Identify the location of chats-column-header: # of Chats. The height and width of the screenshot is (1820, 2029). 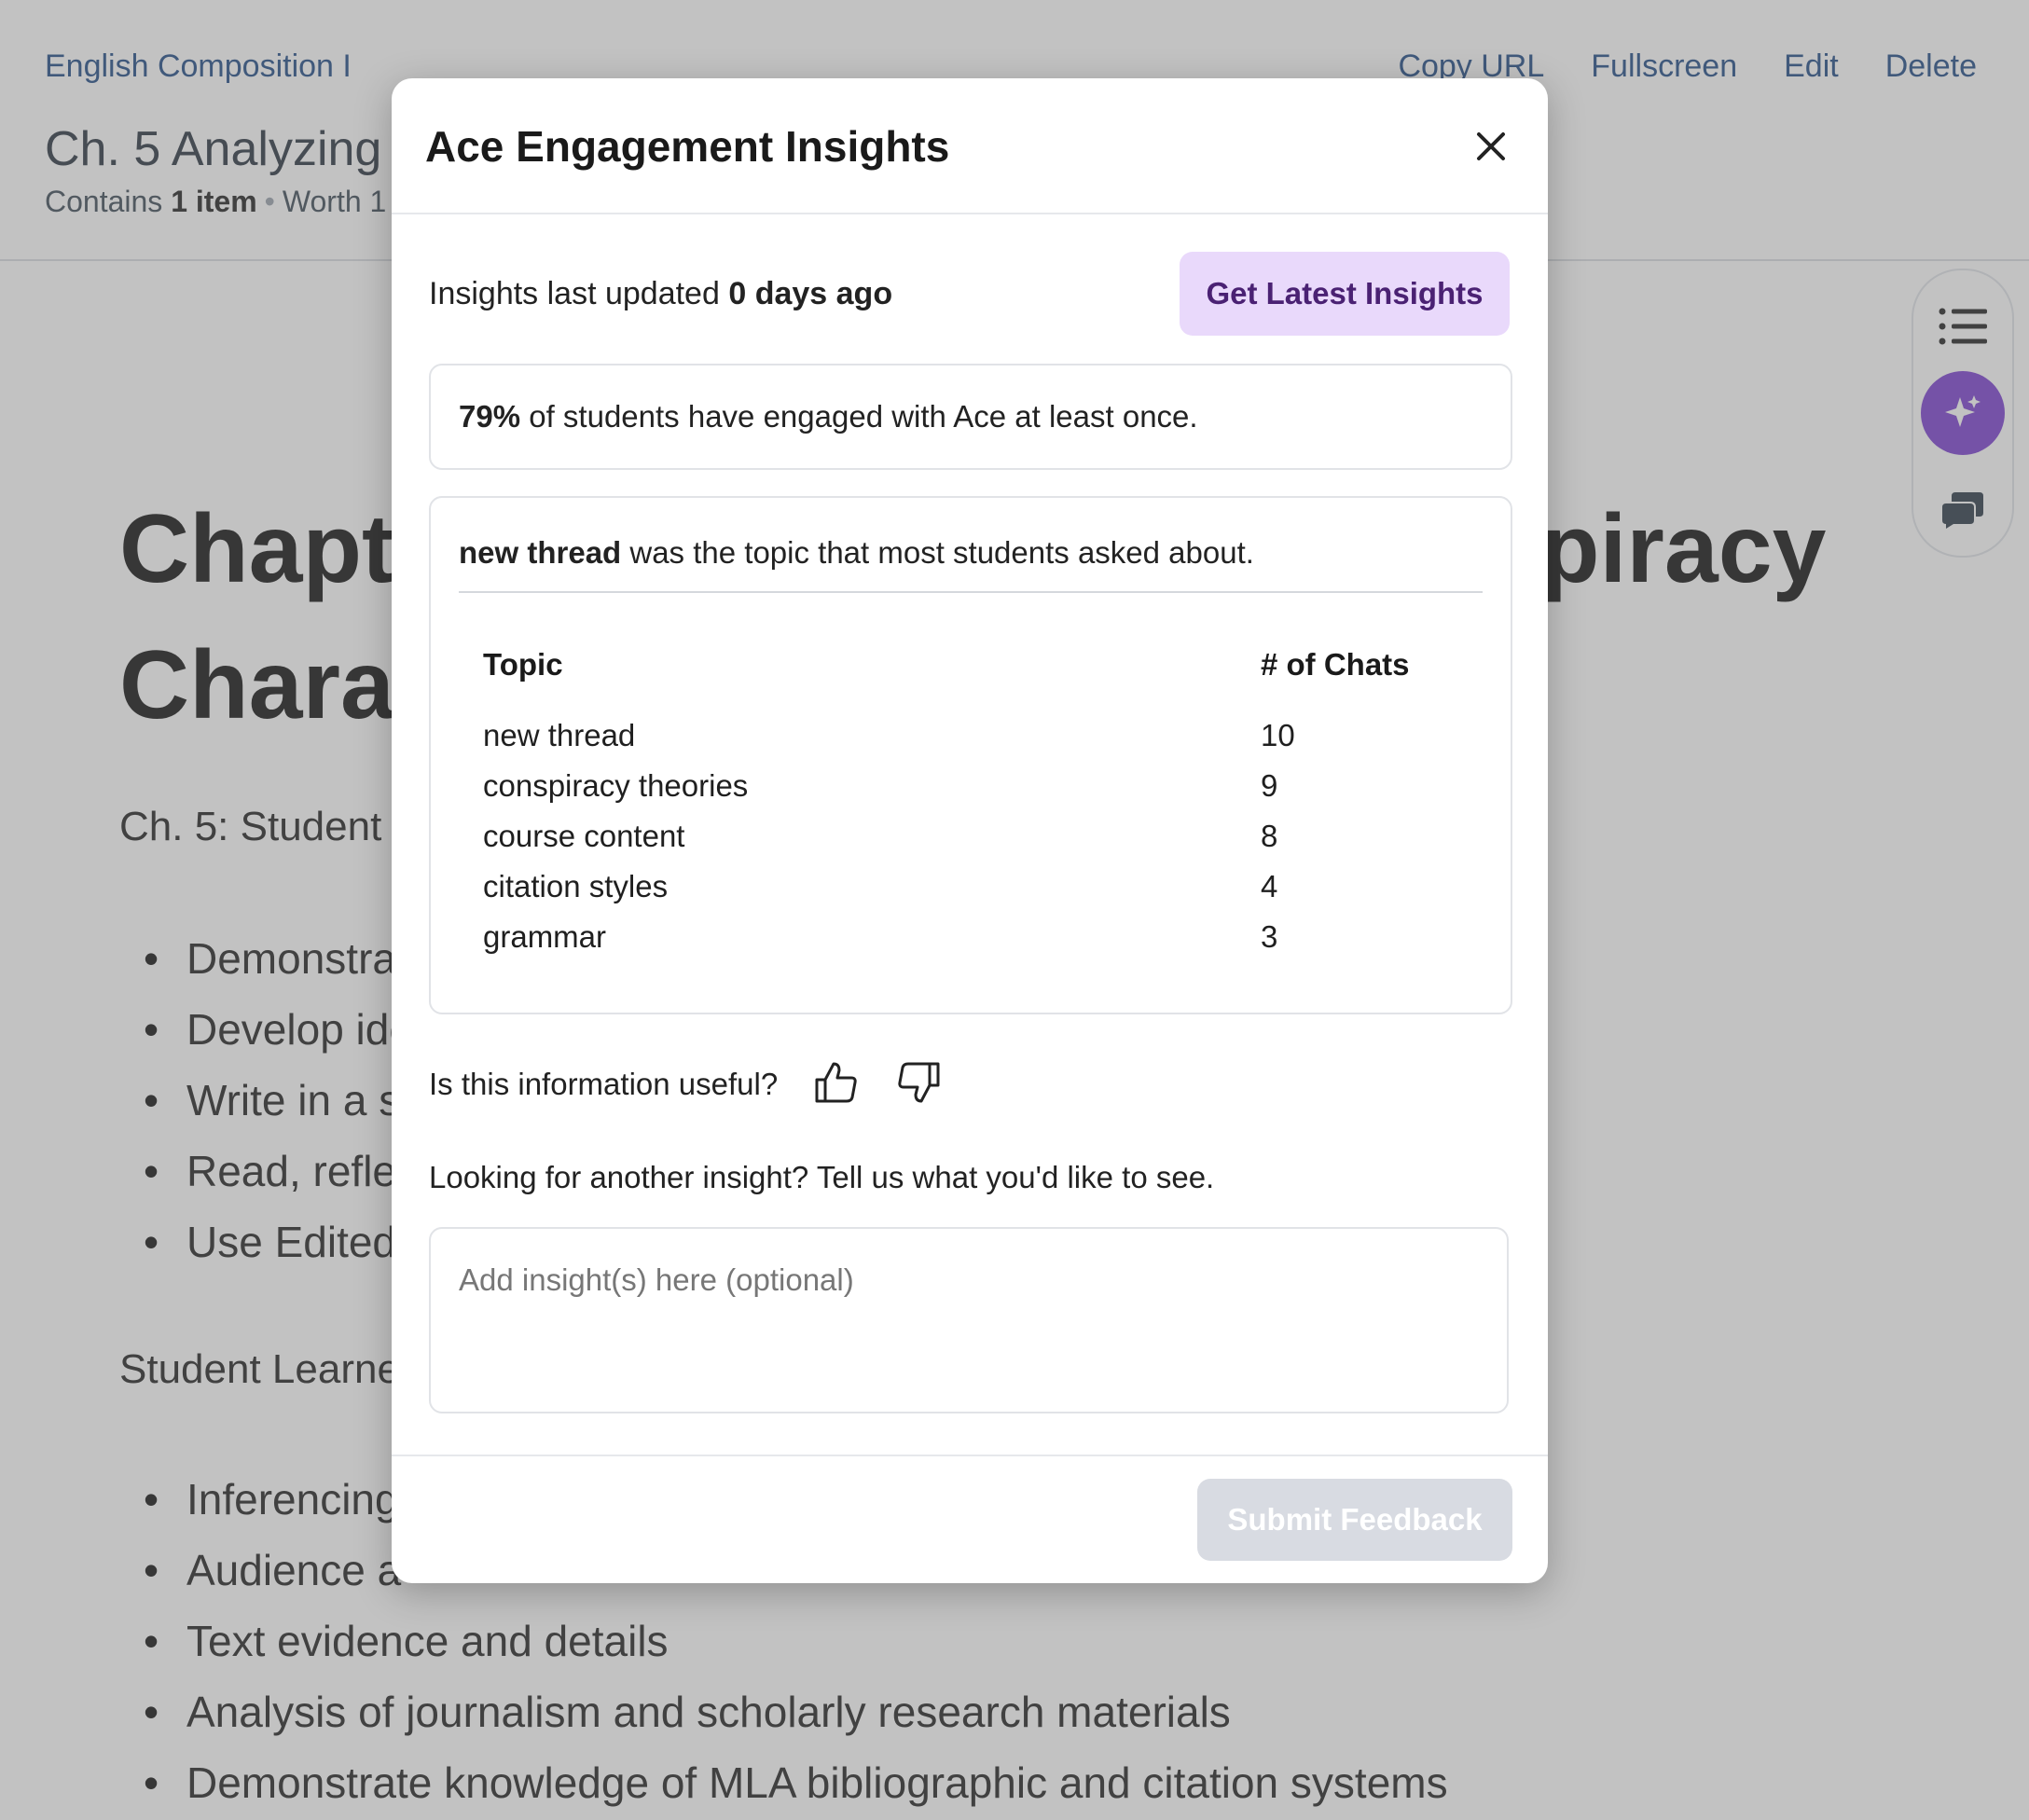
(1335, 664).